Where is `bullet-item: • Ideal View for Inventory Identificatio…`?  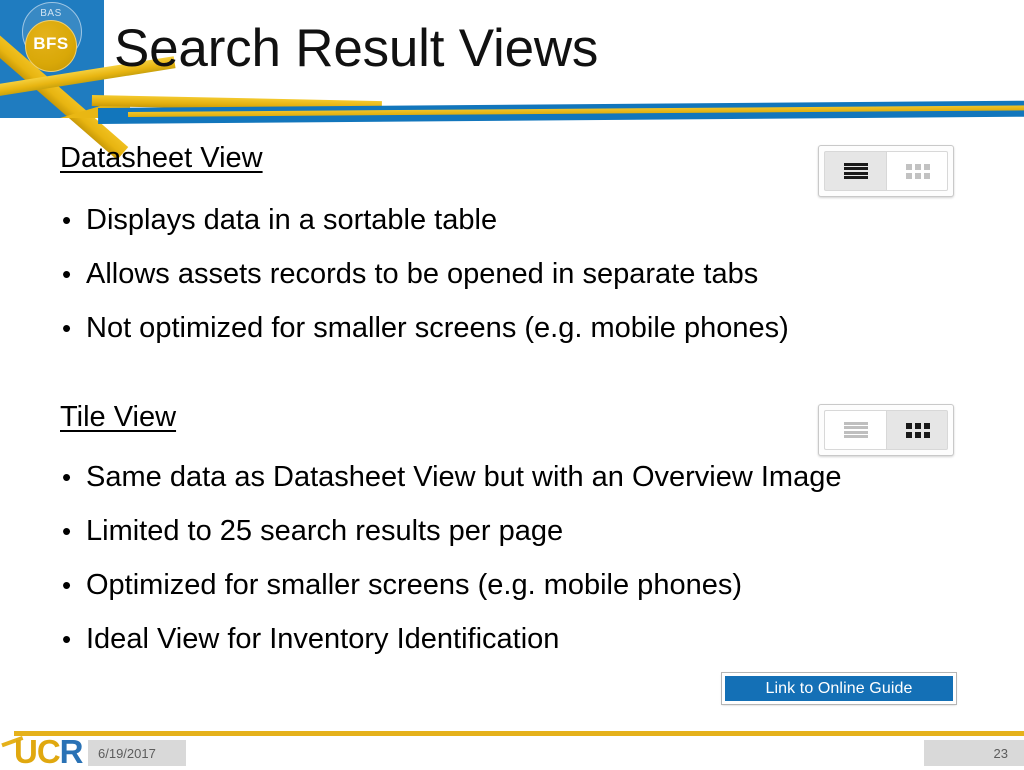
bullet-item: • Ideal View for Inventory Identificatio… is located at coordinates (310, 639).